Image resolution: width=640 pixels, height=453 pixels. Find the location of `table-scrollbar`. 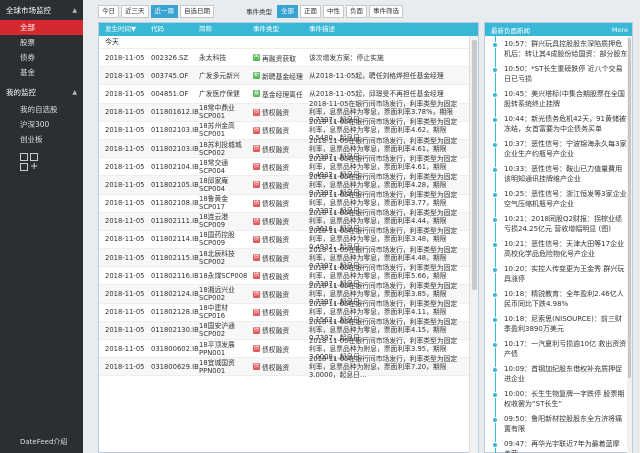

table-scrollbar is located at coordinates (473, 244).